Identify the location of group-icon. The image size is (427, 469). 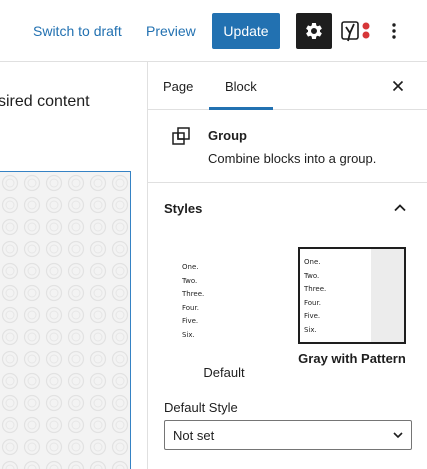
(181, 136).